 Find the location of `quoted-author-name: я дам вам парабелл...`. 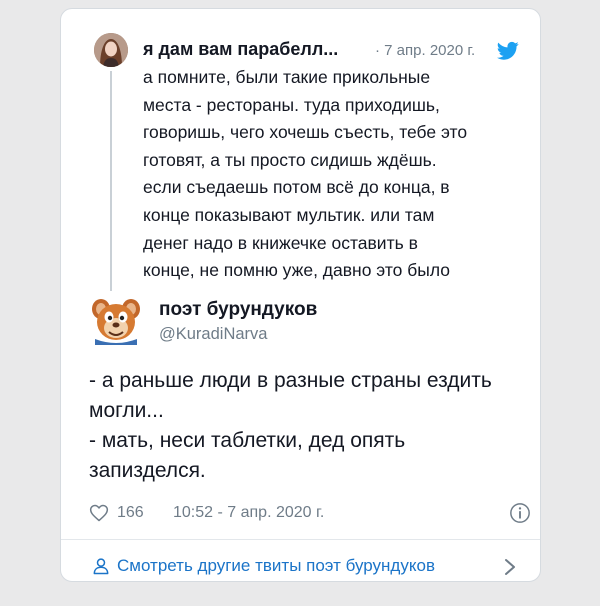

quoted-author-name: я дам вам парабелл... is located at coordinates (240, 49).